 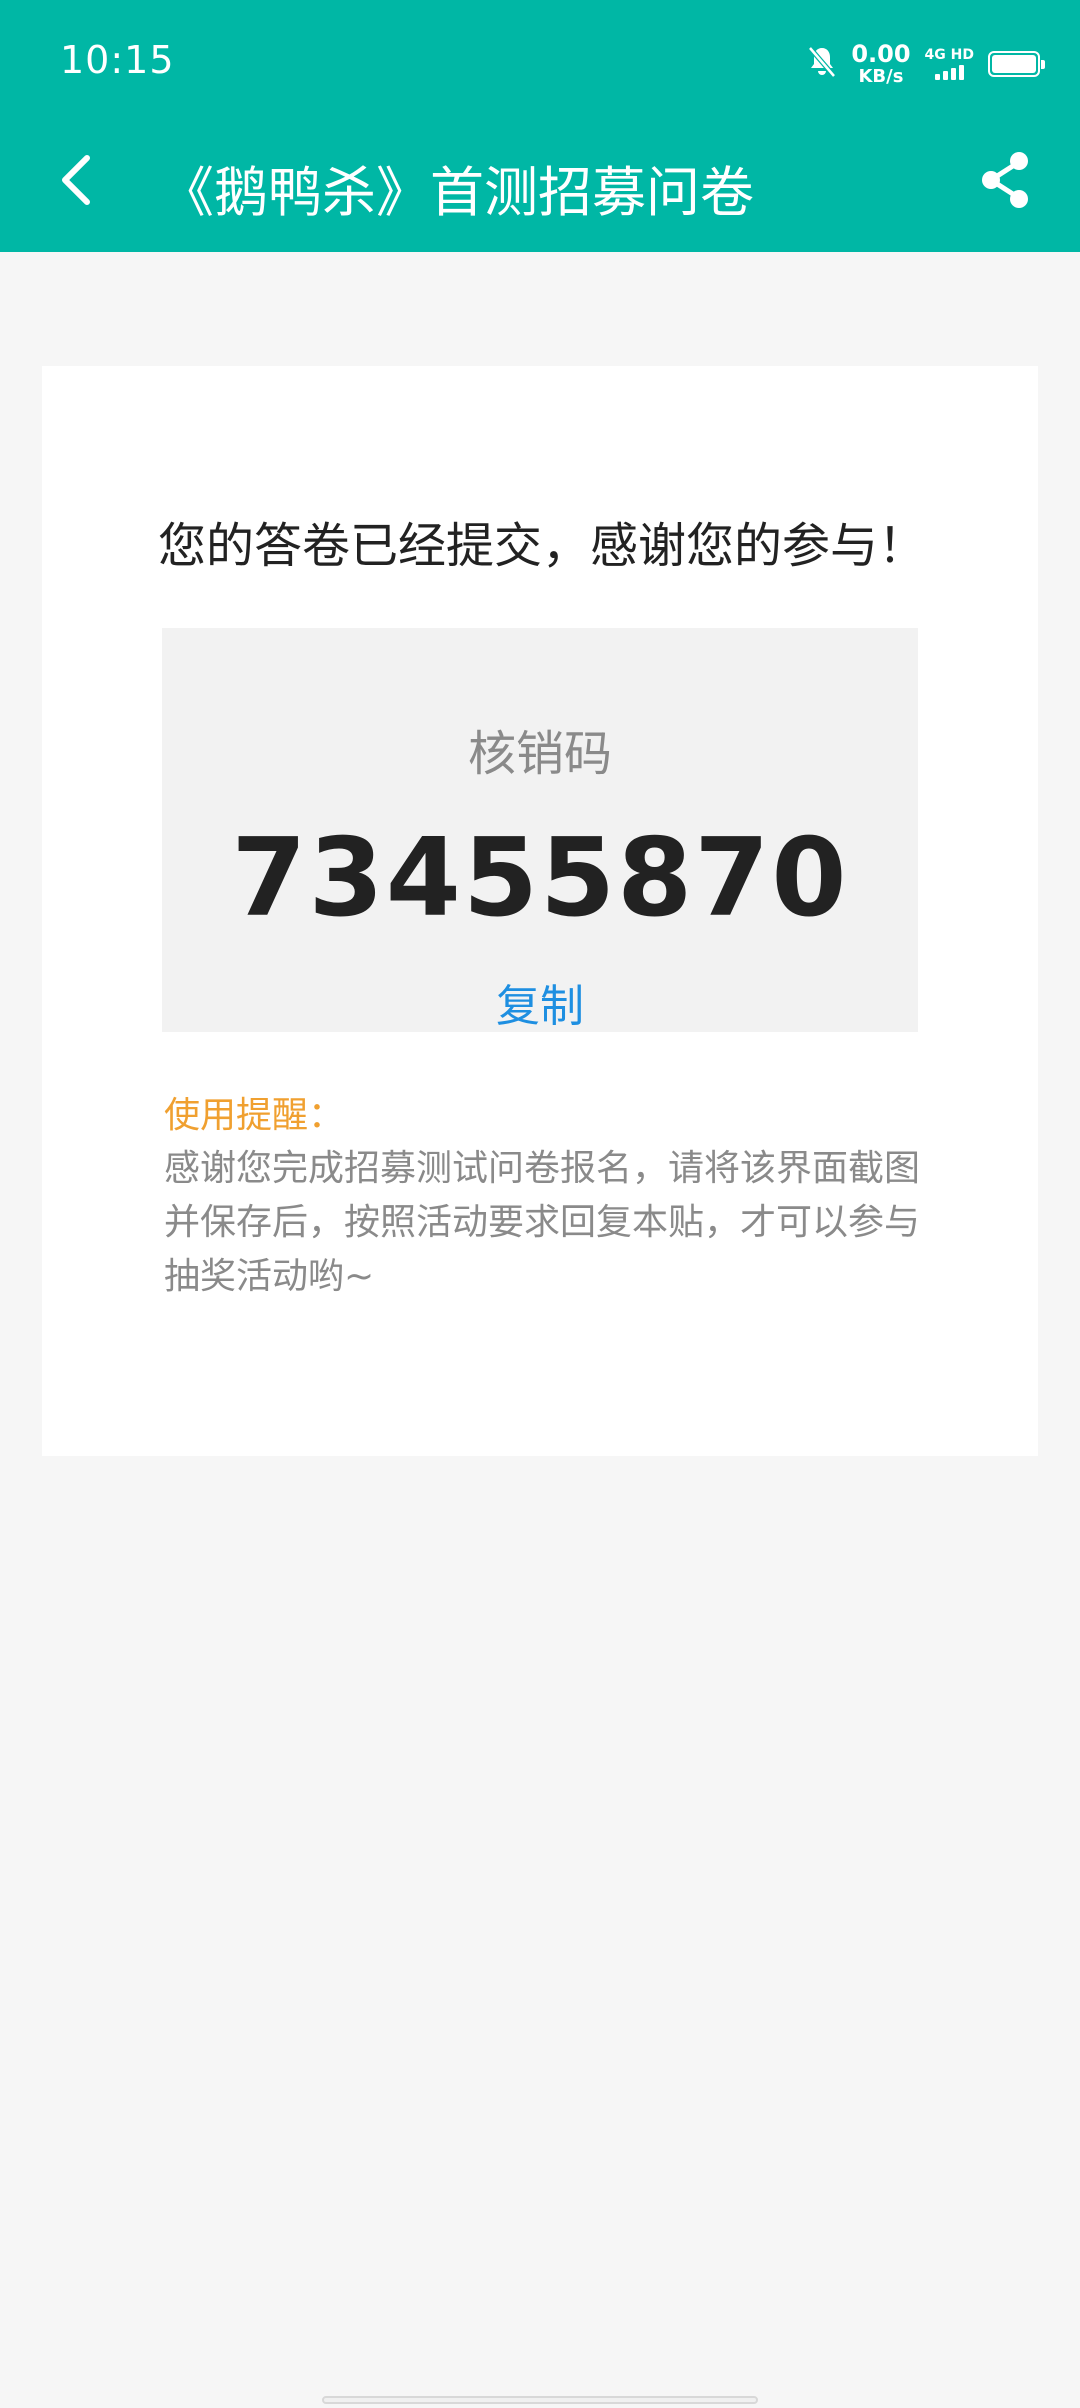 I want to click on net-speed-value: 0.00, so click(x=881, y=54).